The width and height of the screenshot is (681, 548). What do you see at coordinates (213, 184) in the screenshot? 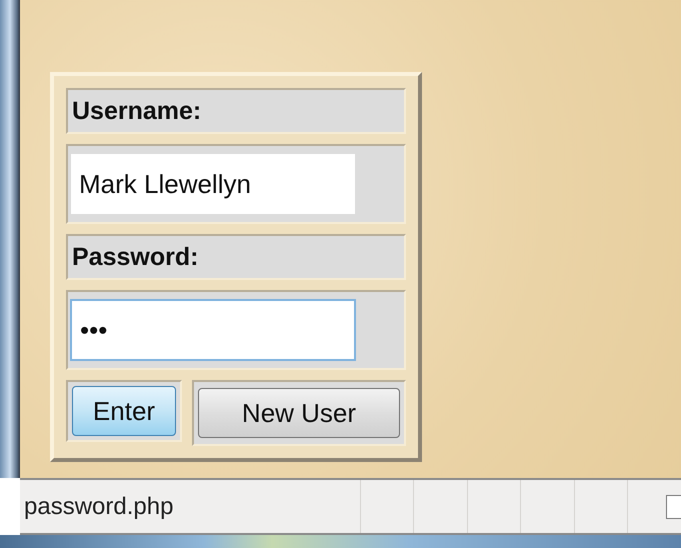
I see `input-field: Mark Llewellyn` at bounding box center [213, 184].